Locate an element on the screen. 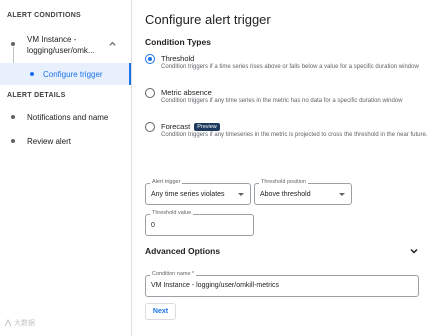 Image resolution: width=430 pixels, height=336 pixels. threshold-value-text: 0 is located at coordinates (153, 225).